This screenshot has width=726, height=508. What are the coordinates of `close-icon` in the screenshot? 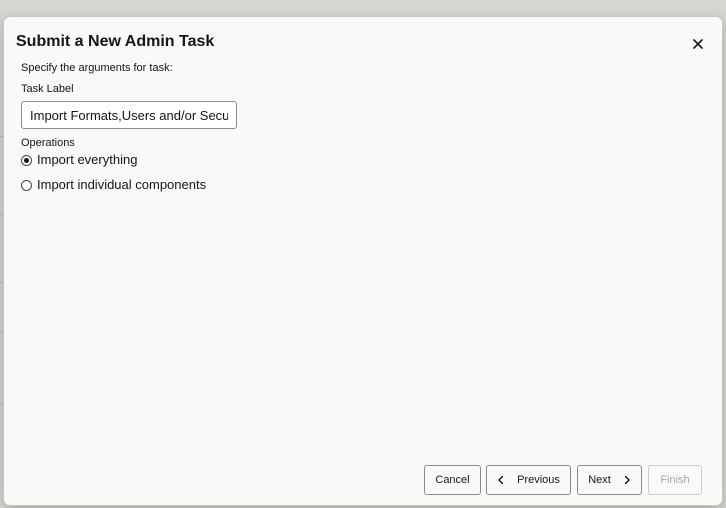 It's located at (698, 44).